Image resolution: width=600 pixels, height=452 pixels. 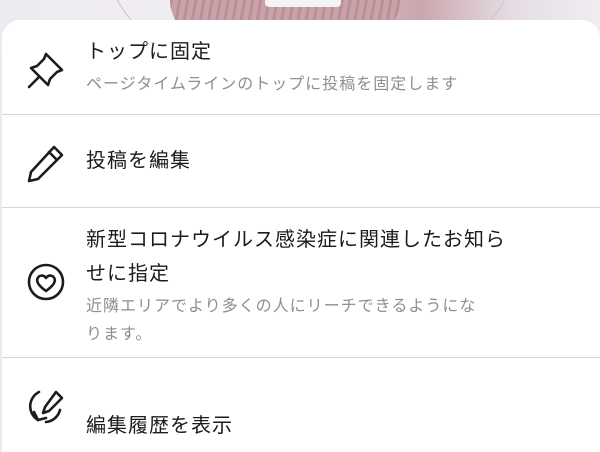 What do you see at coordinates (303, 3) in the screenshot?
I see `sheet-grabber` at bounding box center [303, 3].